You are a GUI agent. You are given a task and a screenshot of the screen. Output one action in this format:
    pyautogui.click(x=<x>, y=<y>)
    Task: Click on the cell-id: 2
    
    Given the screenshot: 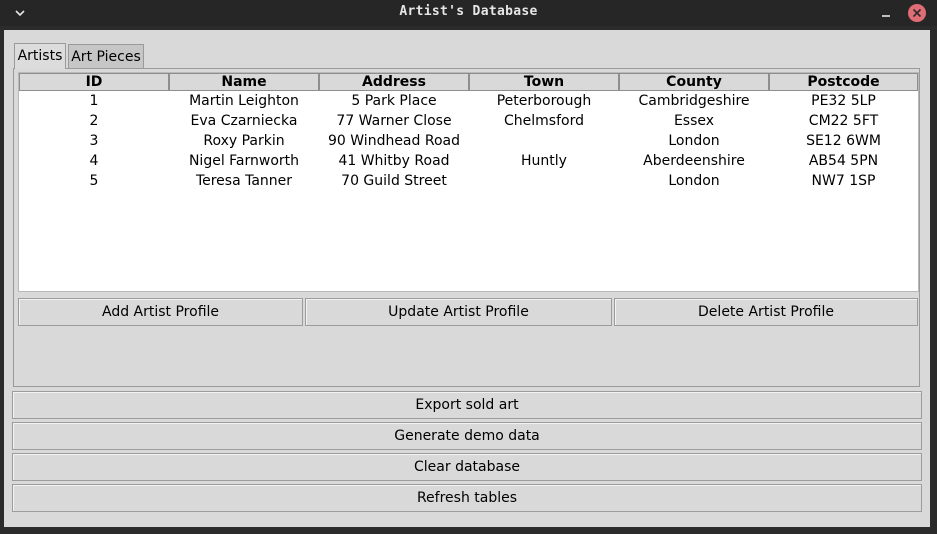 What is the action you would take?
    pyautogui.click(x=94, y=121)
    